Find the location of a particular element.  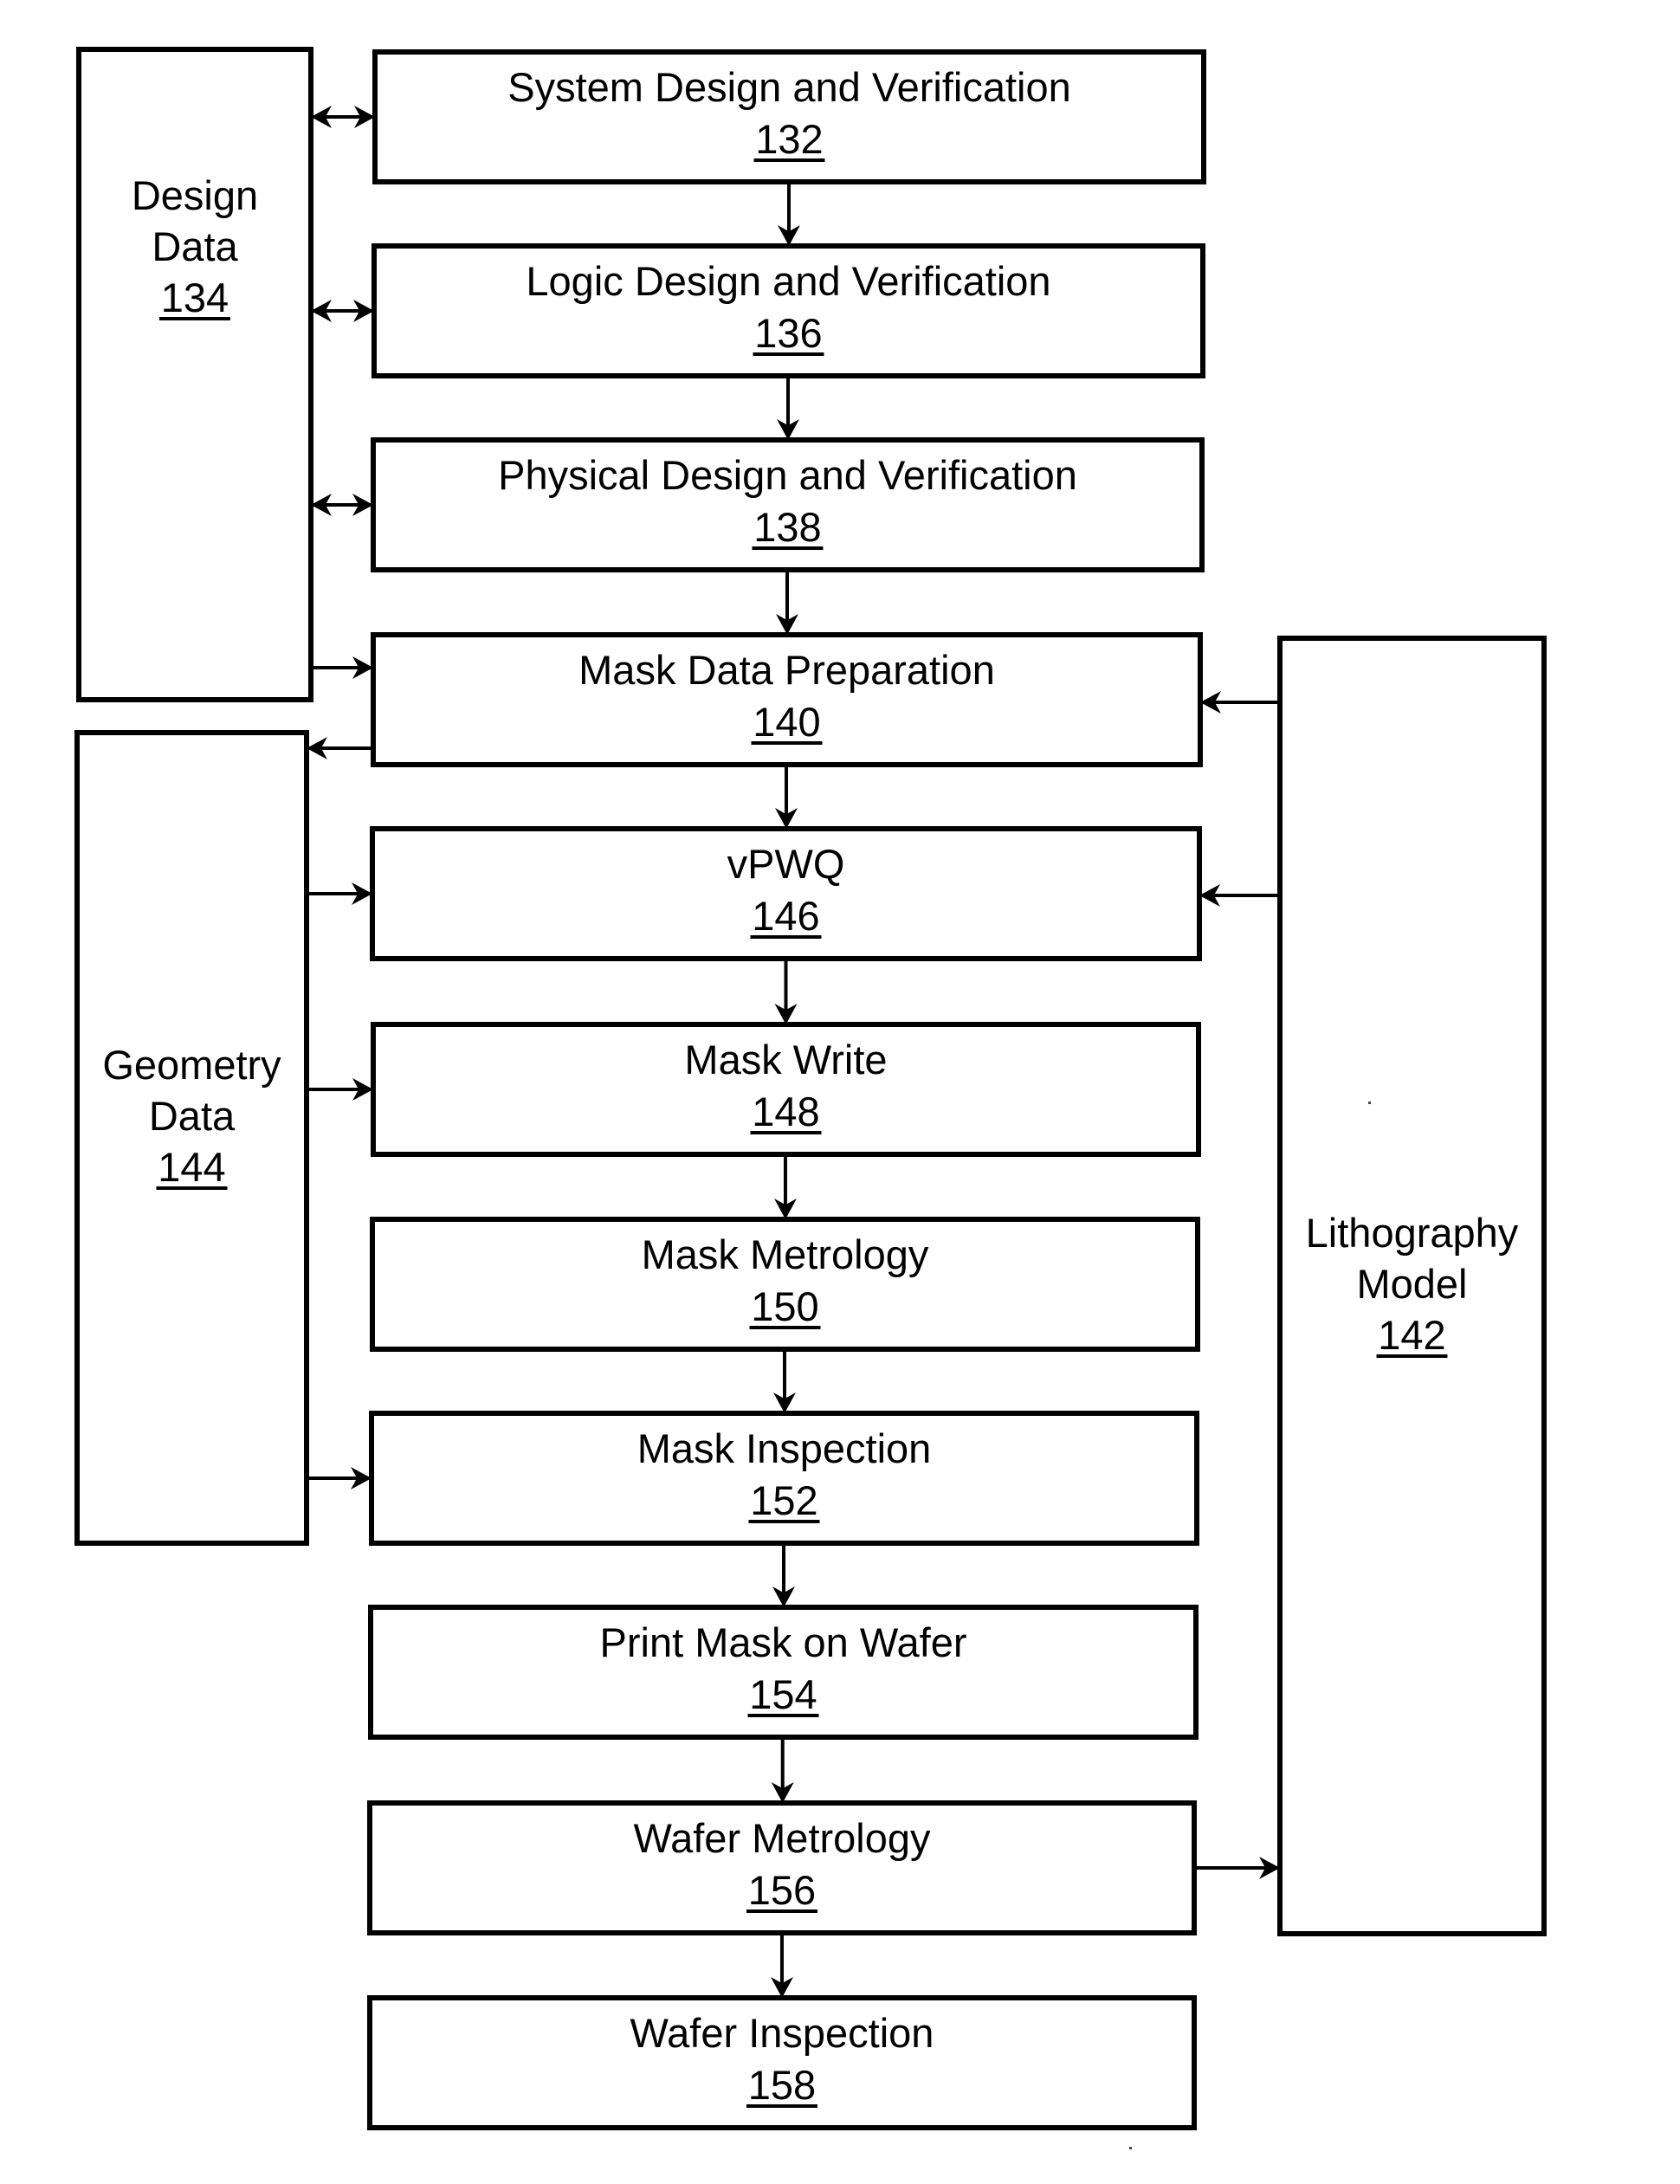

process-step-system-design-and-verification: System Design and Verification 132 is located at coordinates (789, 116).